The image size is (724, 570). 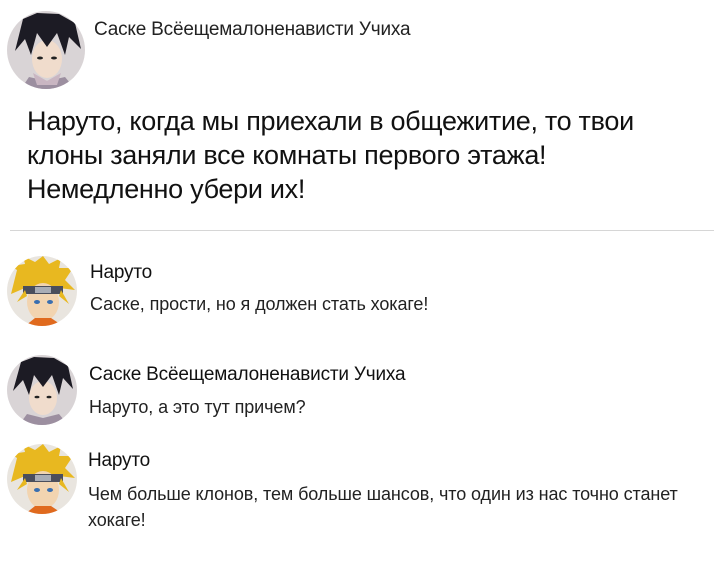 I want to click on divider, so click(x=362, y=230).